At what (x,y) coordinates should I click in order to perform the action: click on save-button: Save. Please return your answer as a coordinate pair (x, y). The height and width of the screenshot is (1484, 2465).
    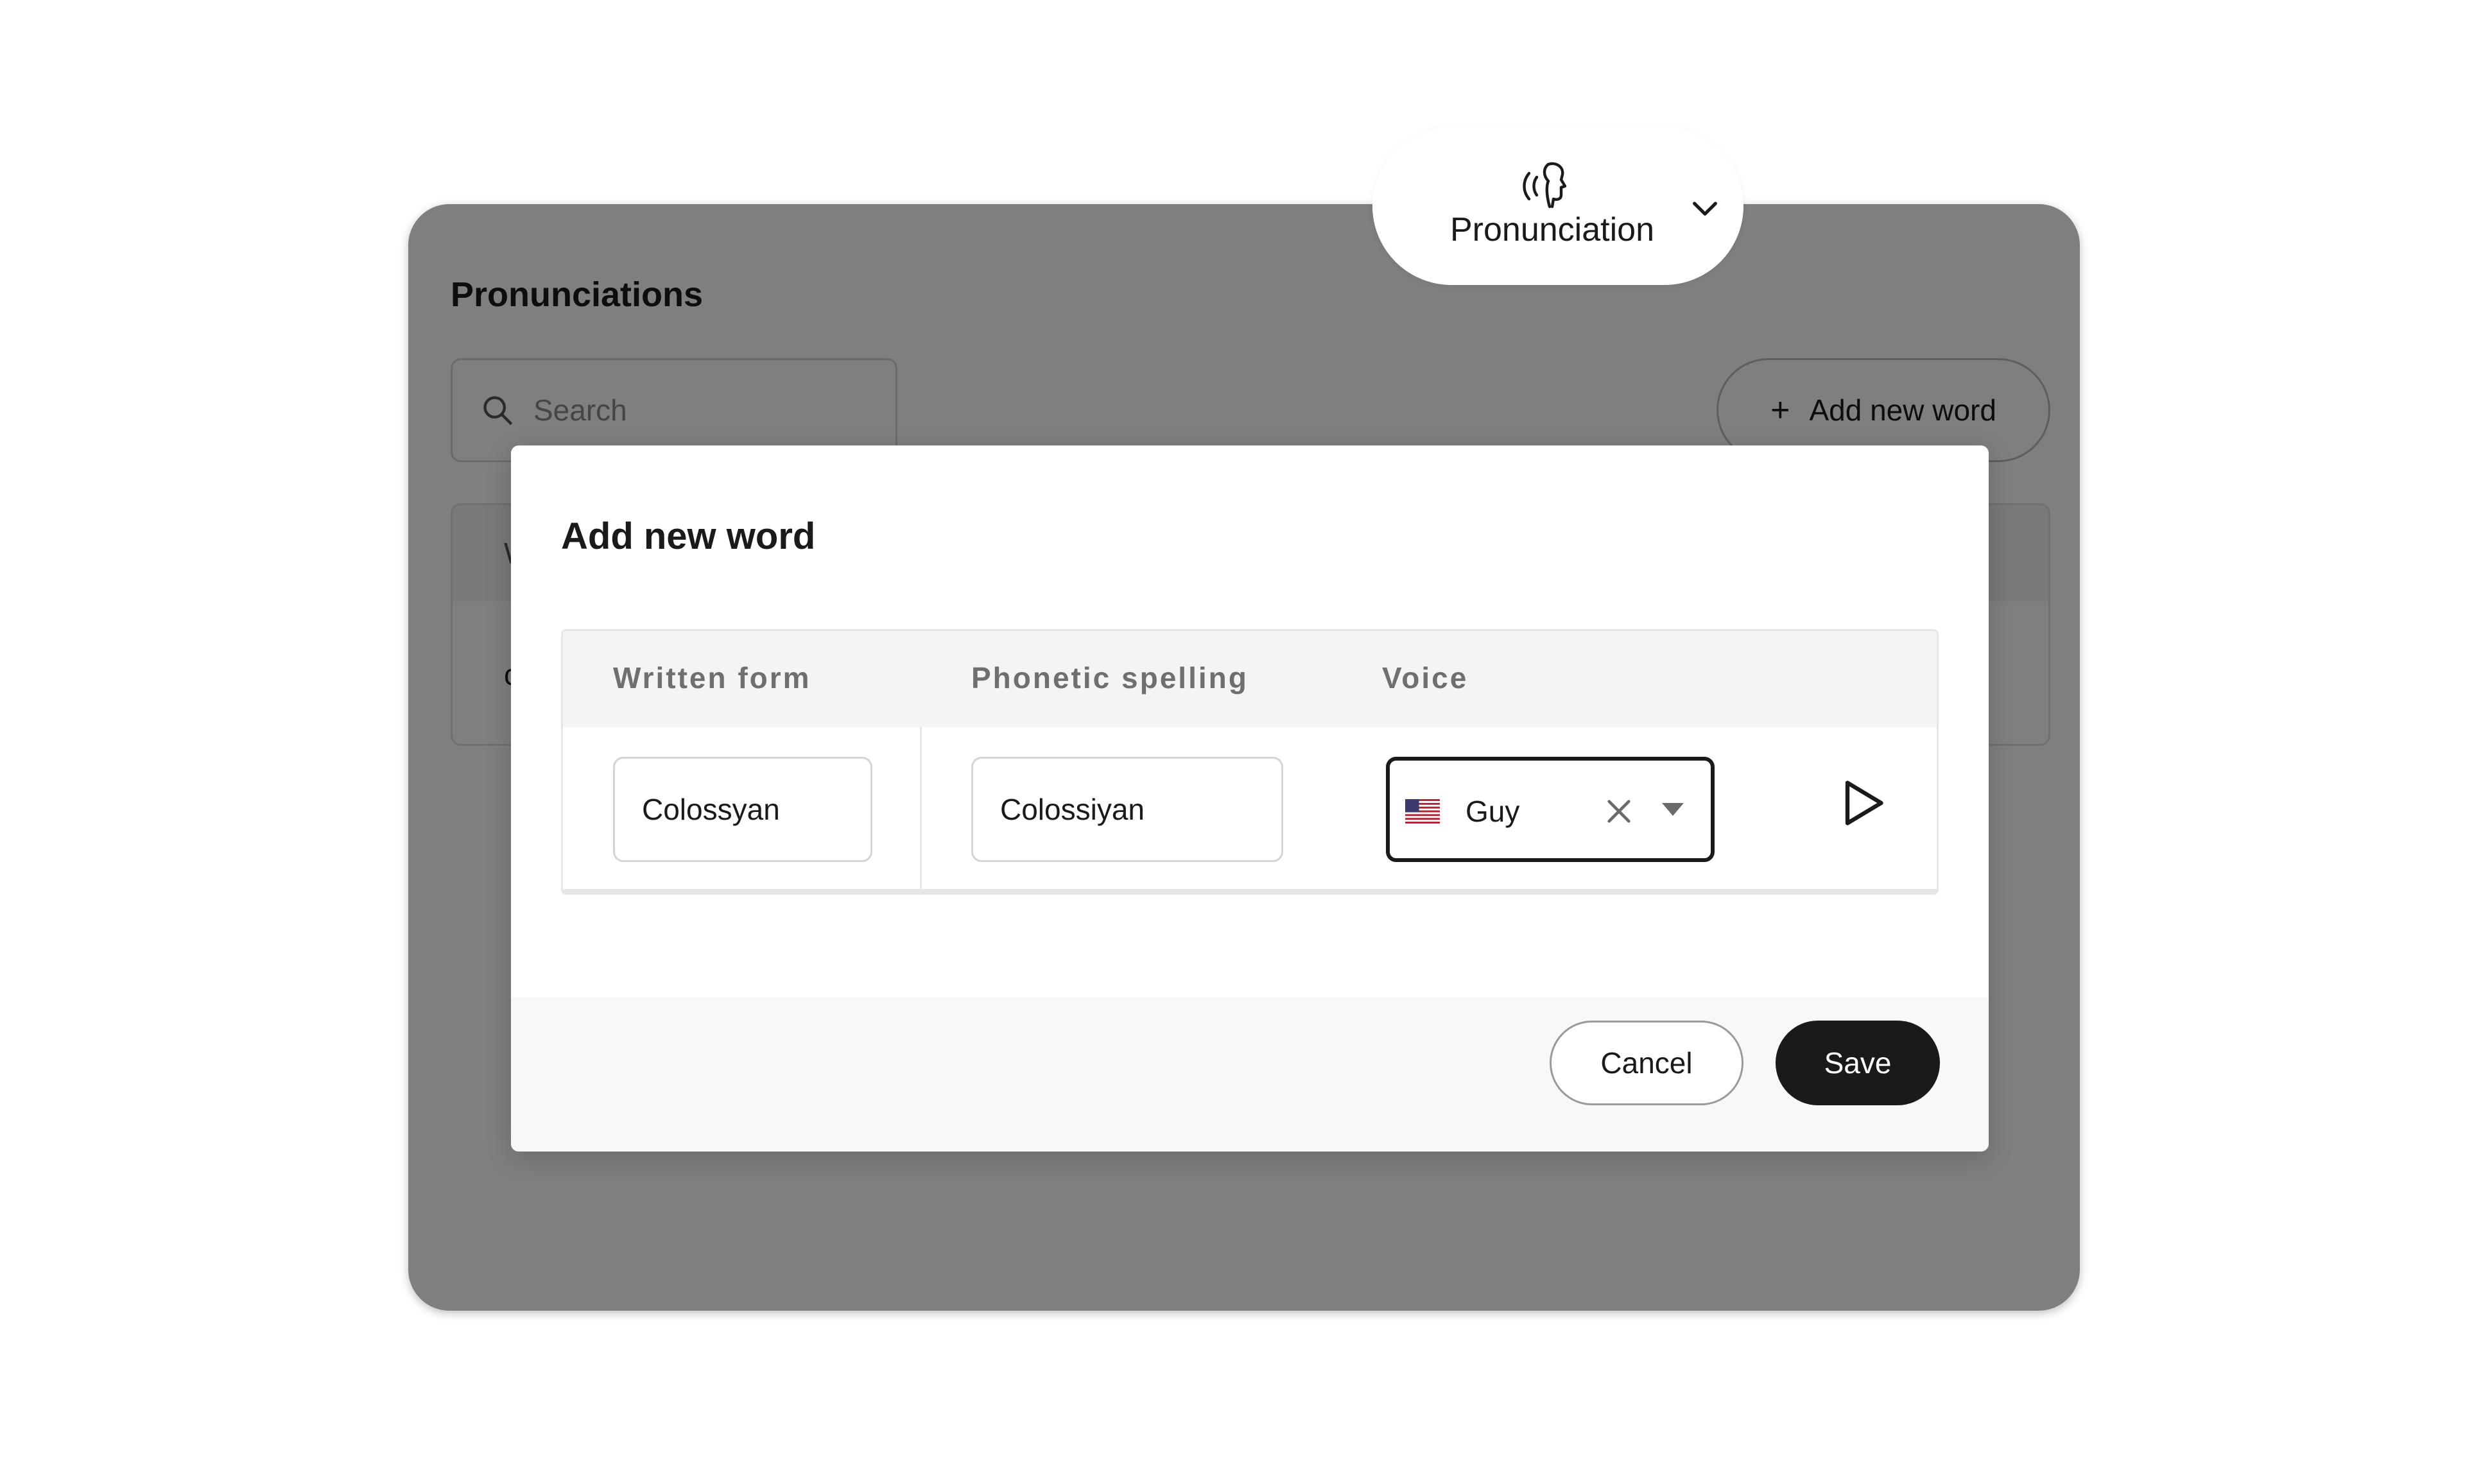
    Looking at the image, I should click on (1858, 1063).